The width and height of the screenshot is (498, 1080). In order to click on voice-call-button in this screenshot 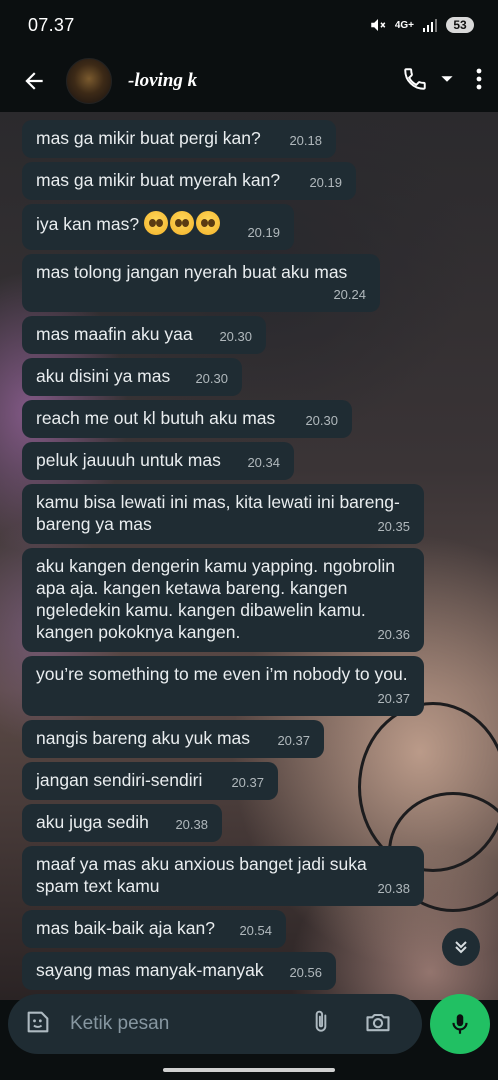, I will do `click(415, 81)`.